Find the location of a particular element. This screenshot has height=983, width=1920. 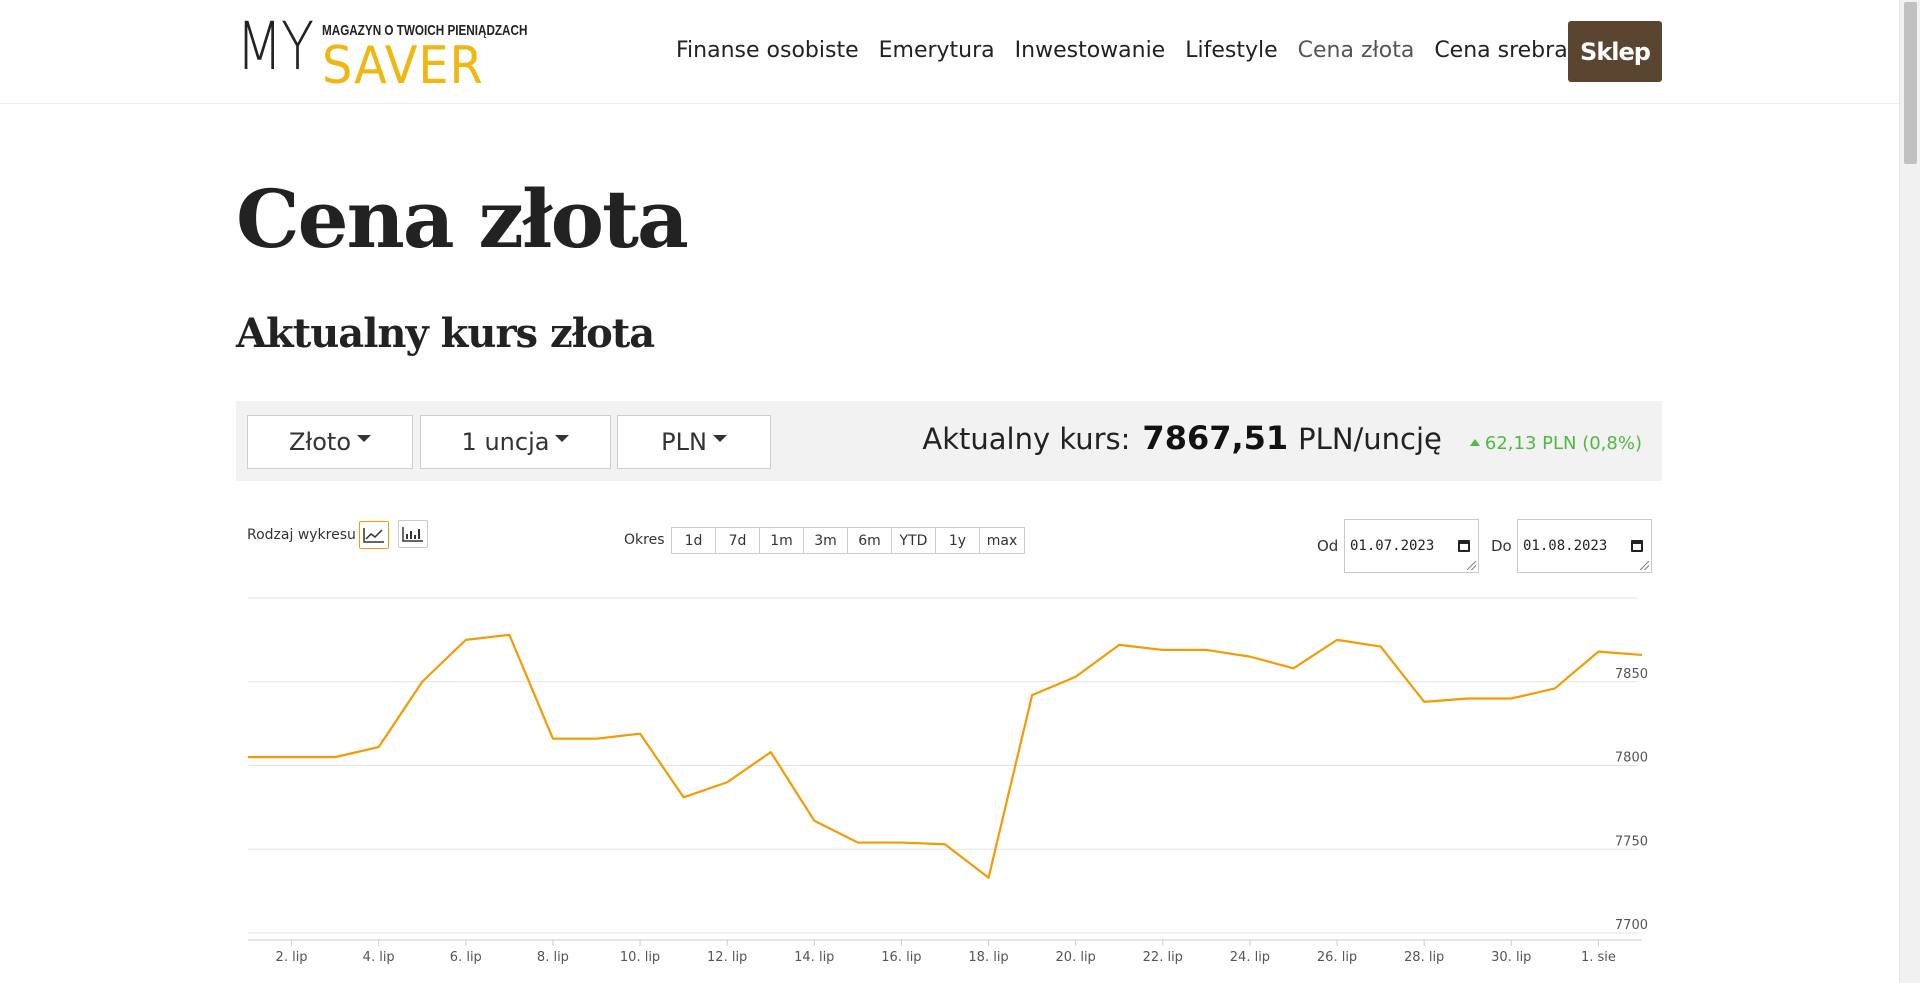

x-tick-label: 30. lip is located at coordinates (1511, 957).